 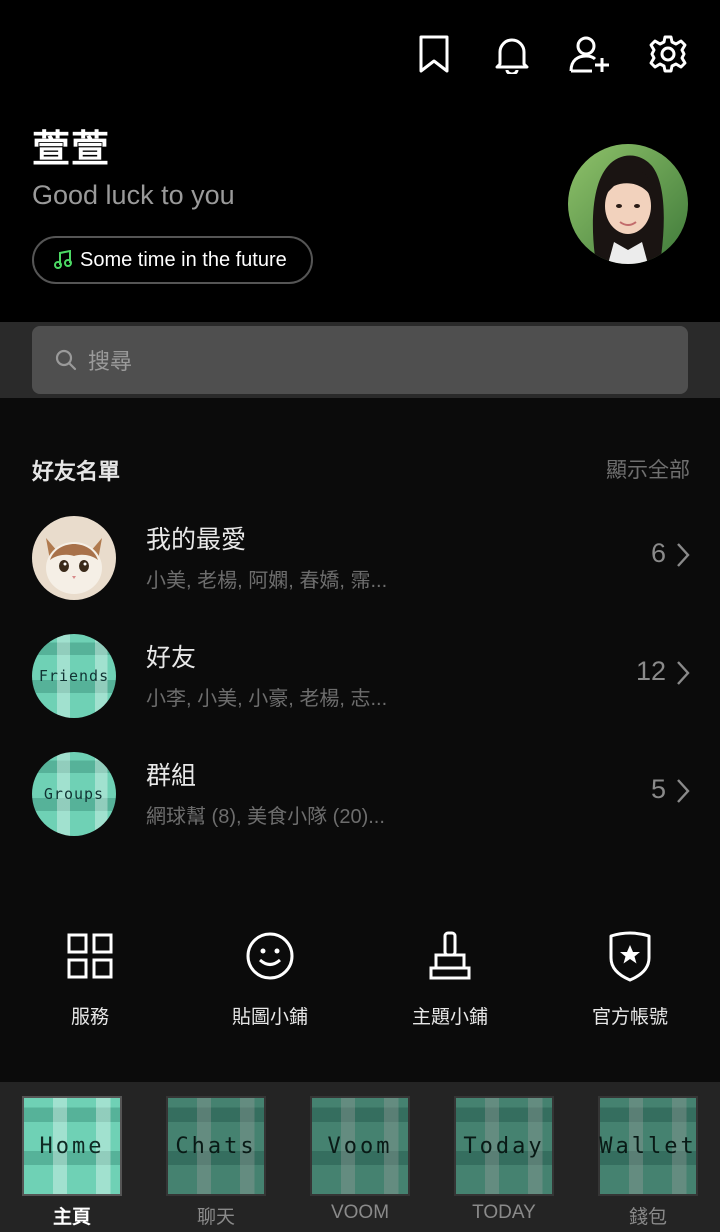 What do you see at coordinates (551, 54) in the screenshot?
I see `header-actions` at bounding box center [551, 54].